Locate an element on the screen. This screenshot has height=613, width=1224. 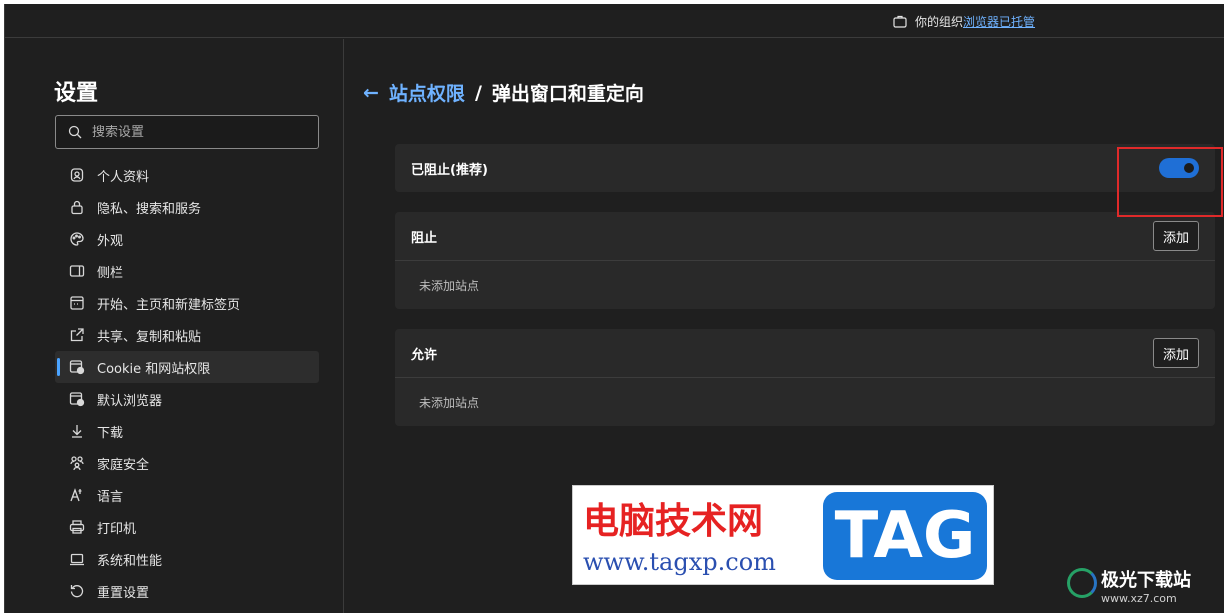
briefcase-icon is located at coordinates (900, 21).